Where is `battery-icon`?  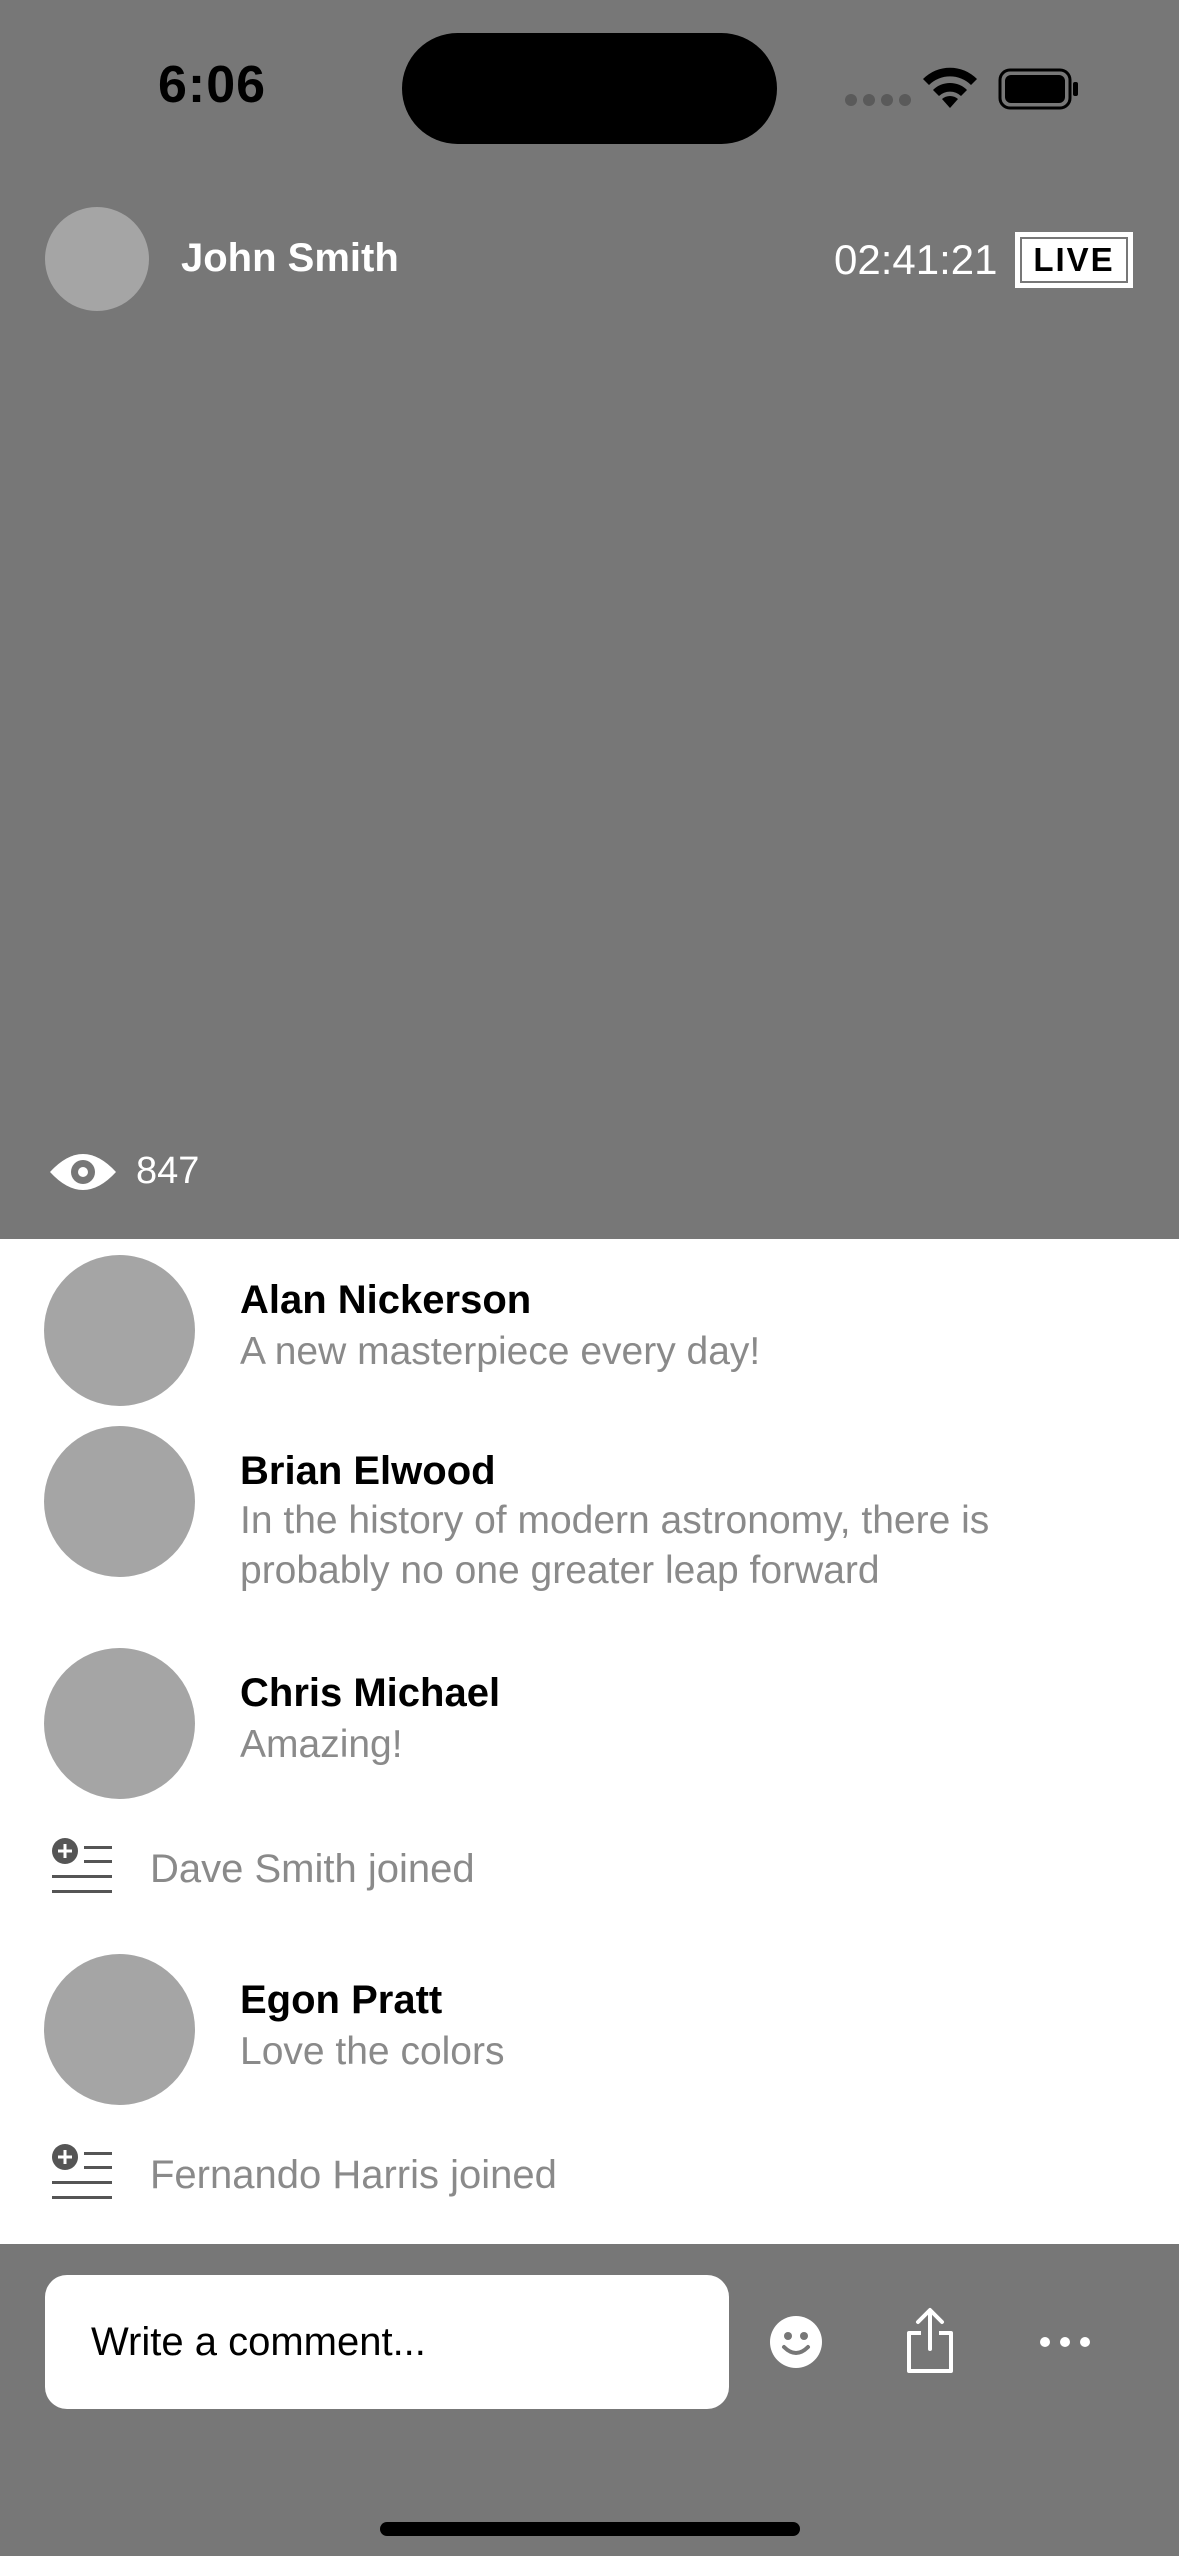 battery-icon is located at coordinates (1038, 89).